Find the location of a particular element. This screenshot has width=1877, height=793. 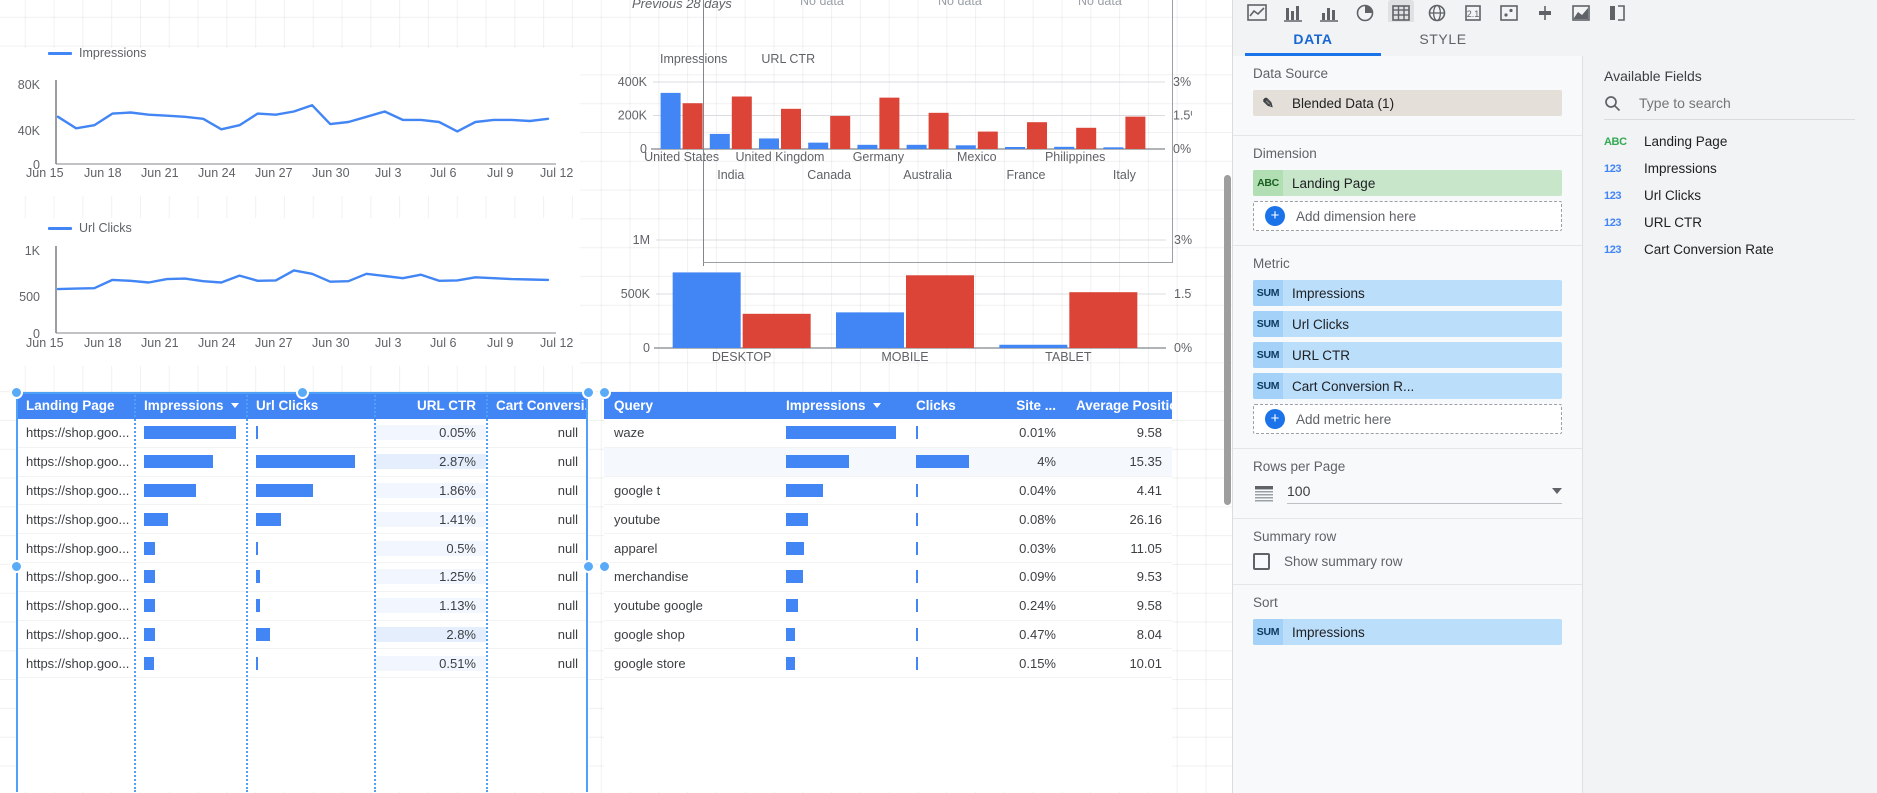

chevron-down-icon is located at coordinates (1557, 491).